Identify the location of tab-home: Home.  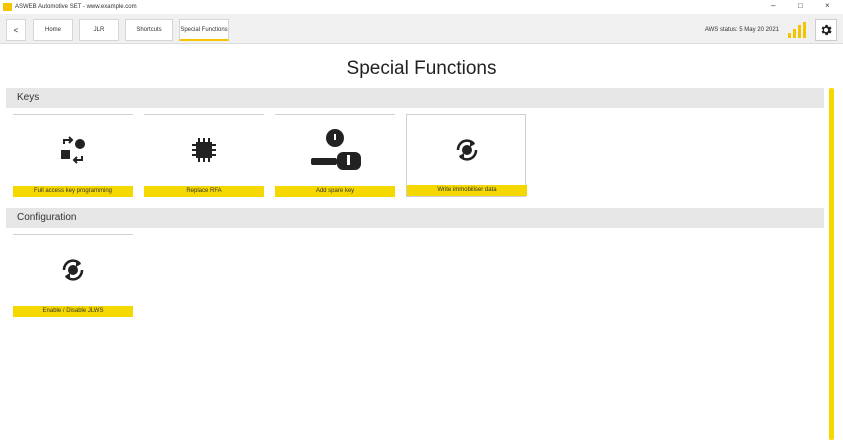
(53, 30).